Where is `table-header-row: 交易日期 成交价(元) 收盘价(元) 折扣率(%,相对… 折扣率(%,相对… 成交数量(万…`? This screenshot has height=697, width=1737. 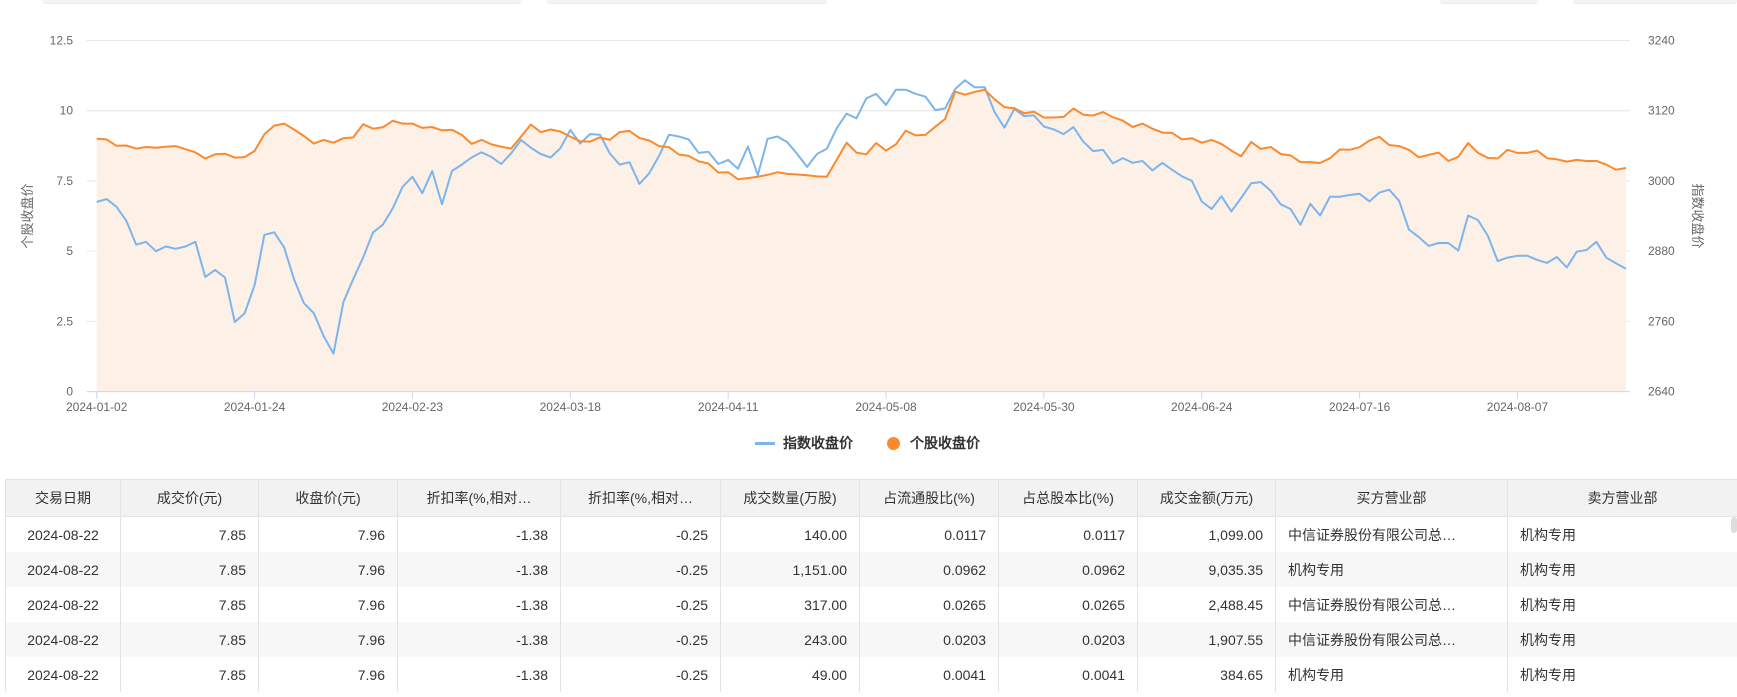
table-header-row: 交易日期 成交价(元) 收盘价(元) 折扣率(%,相对… 折扣率(%,相对… 成交数量(万… is located at coordinates (871, 498).